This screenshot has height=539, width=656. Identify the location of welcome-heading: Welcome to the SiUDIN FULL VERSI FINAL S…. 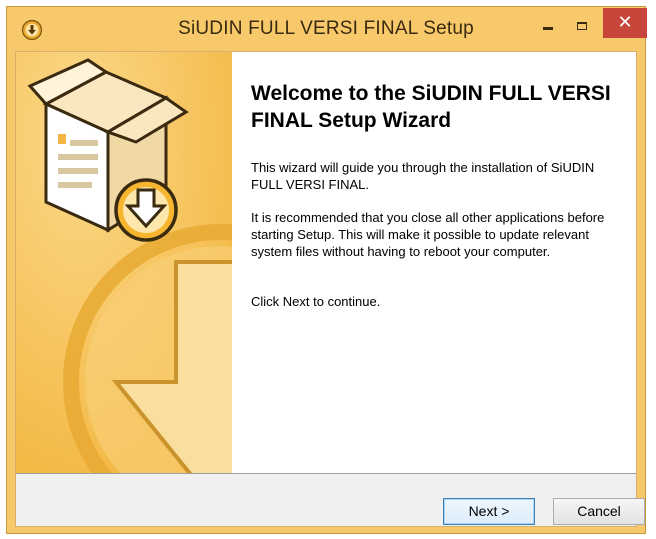
(431, 107).